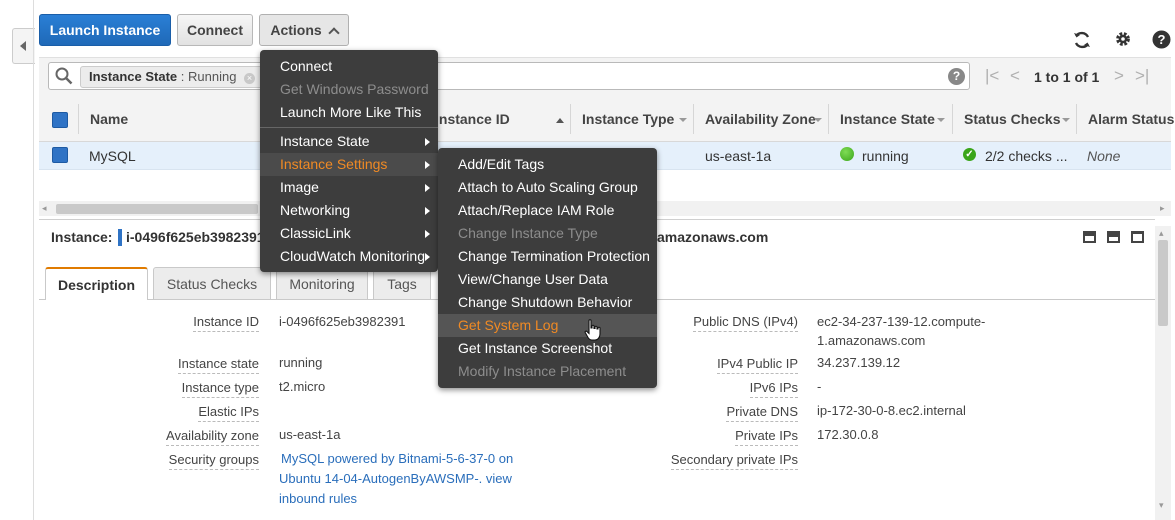 The image size is (1175, 520). I want to click on last-page-icon: >|, so click(1142, 76).